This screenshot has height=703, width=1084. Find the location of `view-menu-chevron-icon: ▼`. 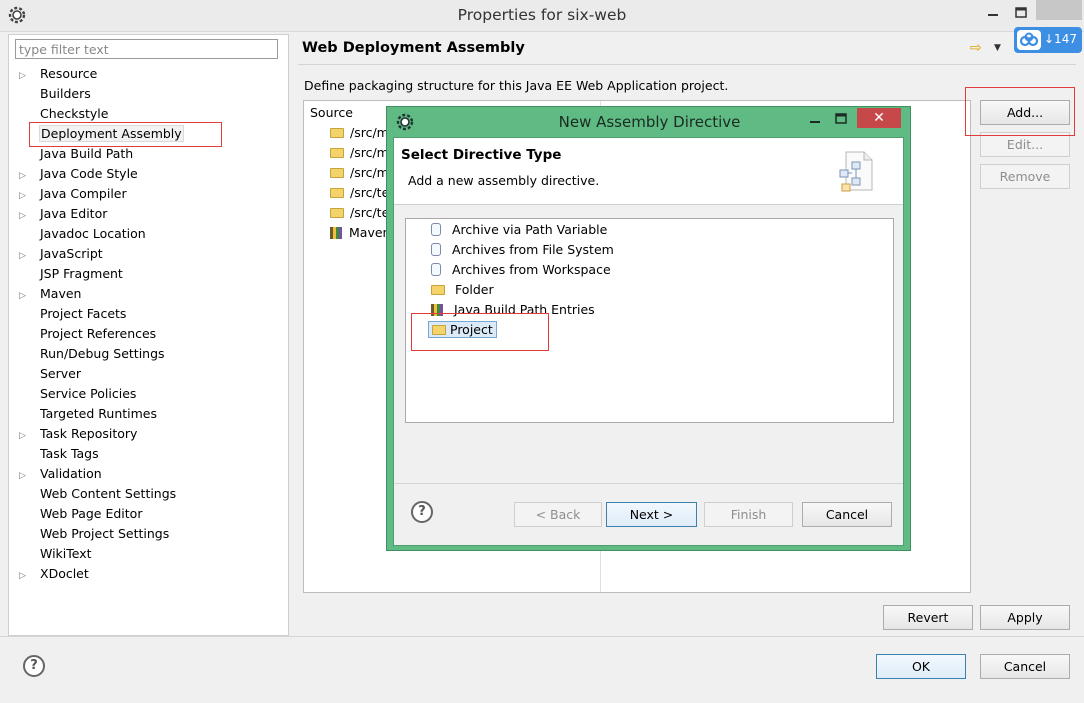

view-menu-chevron-icon: ▼ is located at coordinates (997, 48).